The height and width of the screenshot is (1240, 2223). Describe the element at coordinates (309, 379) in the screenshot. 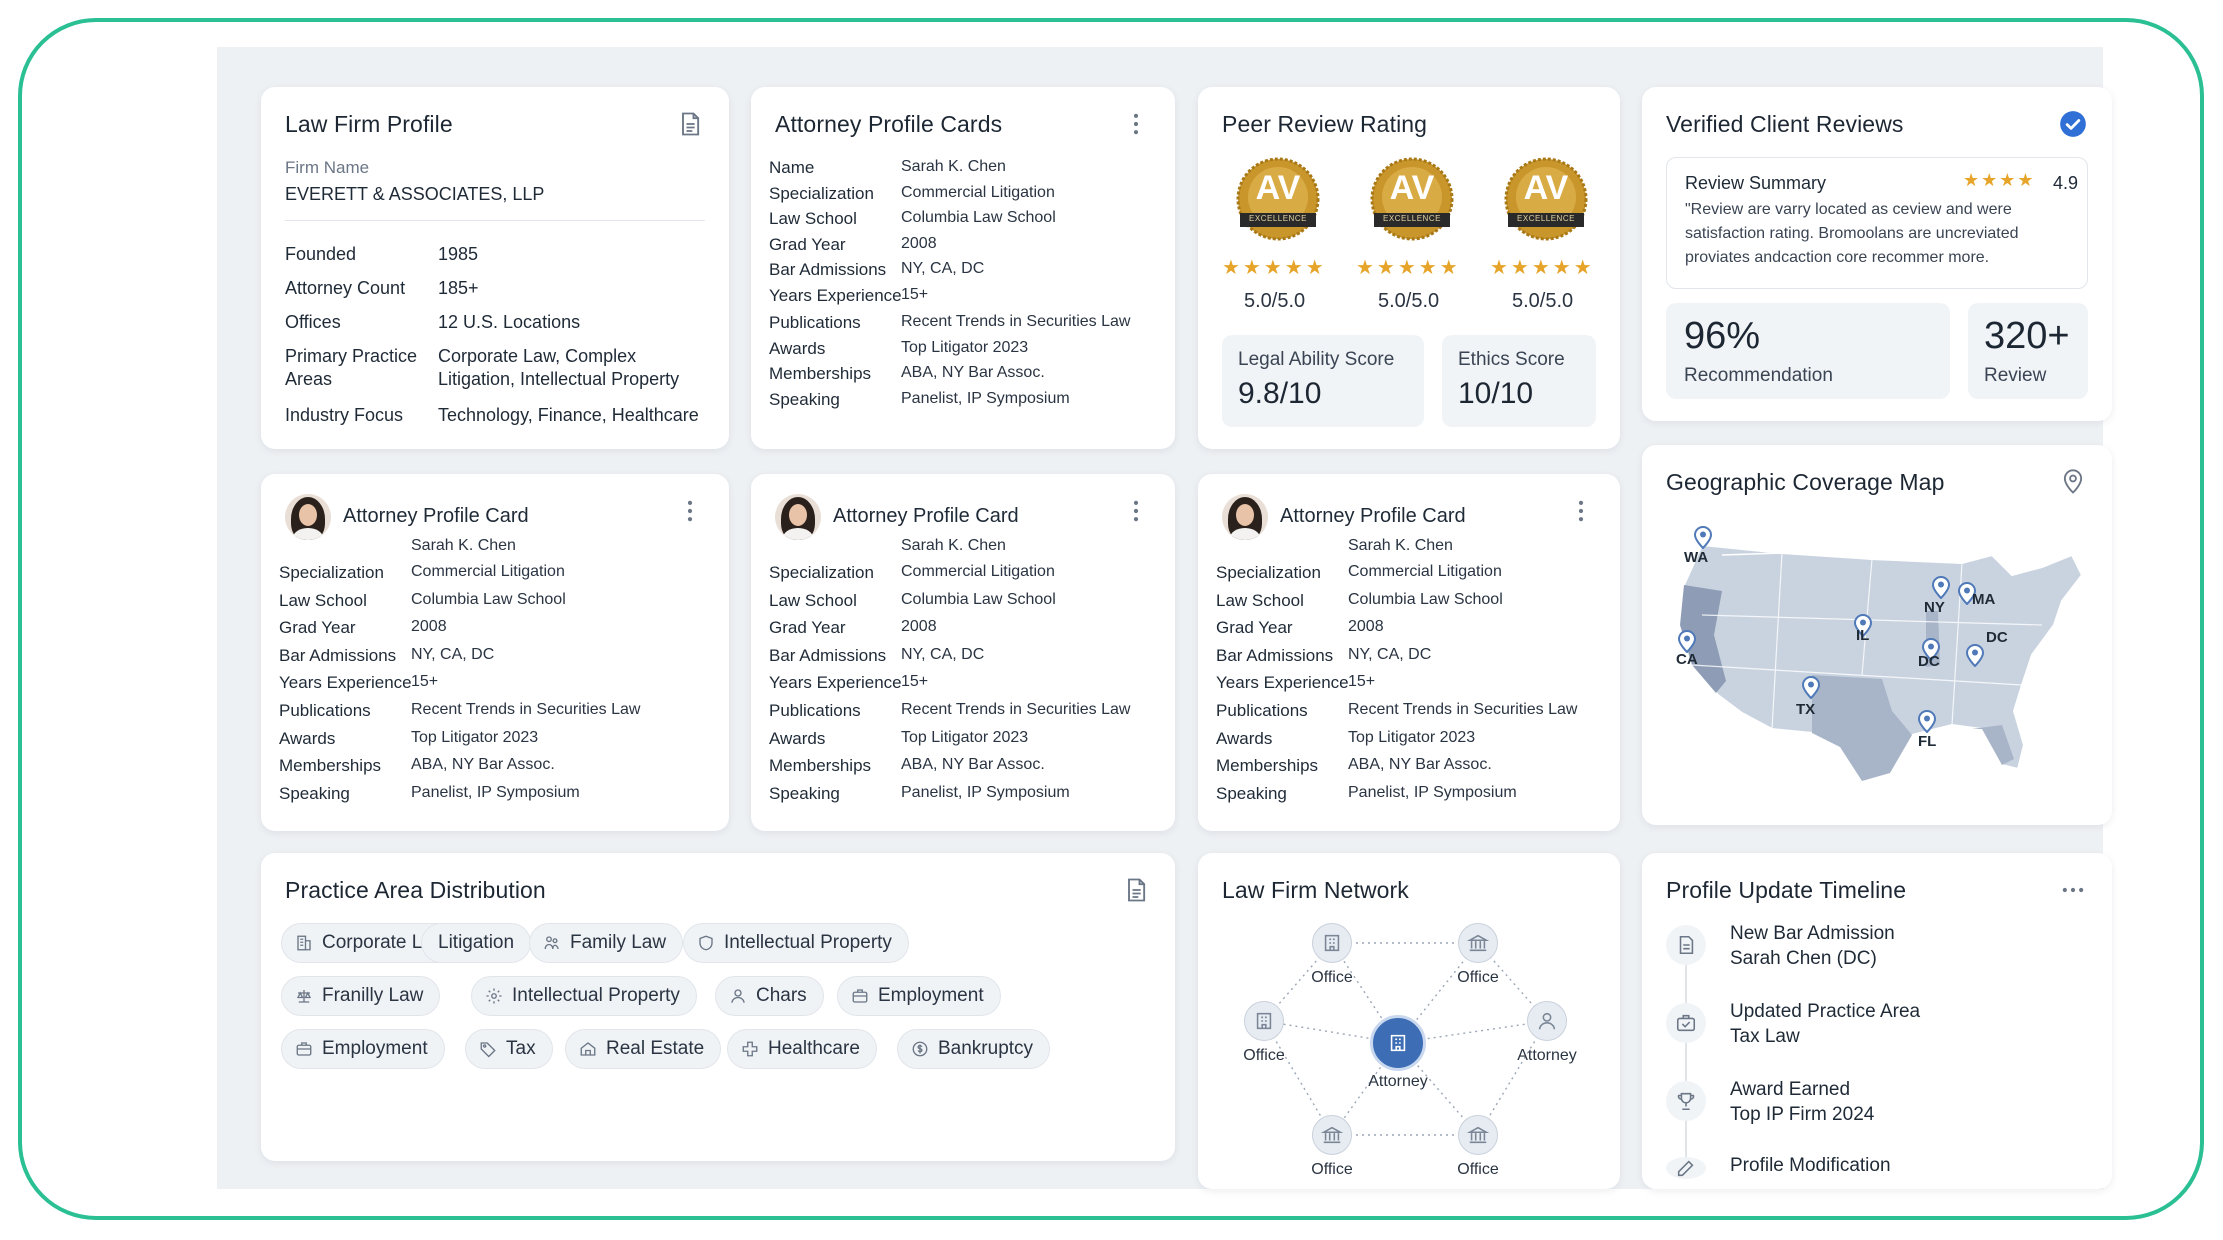

I see `primary-practice-label-2: Areas` at that location.